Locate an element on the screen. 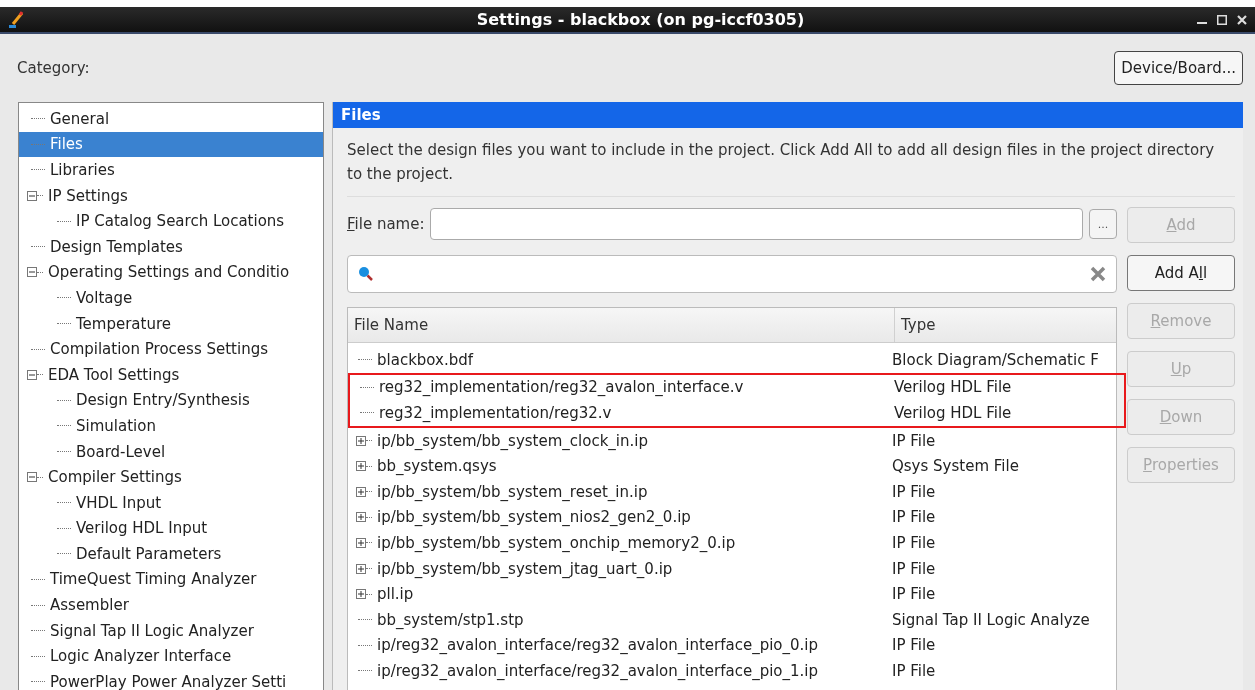  file-name: ip/bb_system/bb_system_reset_in.ip is located at coordinates (512, 491).